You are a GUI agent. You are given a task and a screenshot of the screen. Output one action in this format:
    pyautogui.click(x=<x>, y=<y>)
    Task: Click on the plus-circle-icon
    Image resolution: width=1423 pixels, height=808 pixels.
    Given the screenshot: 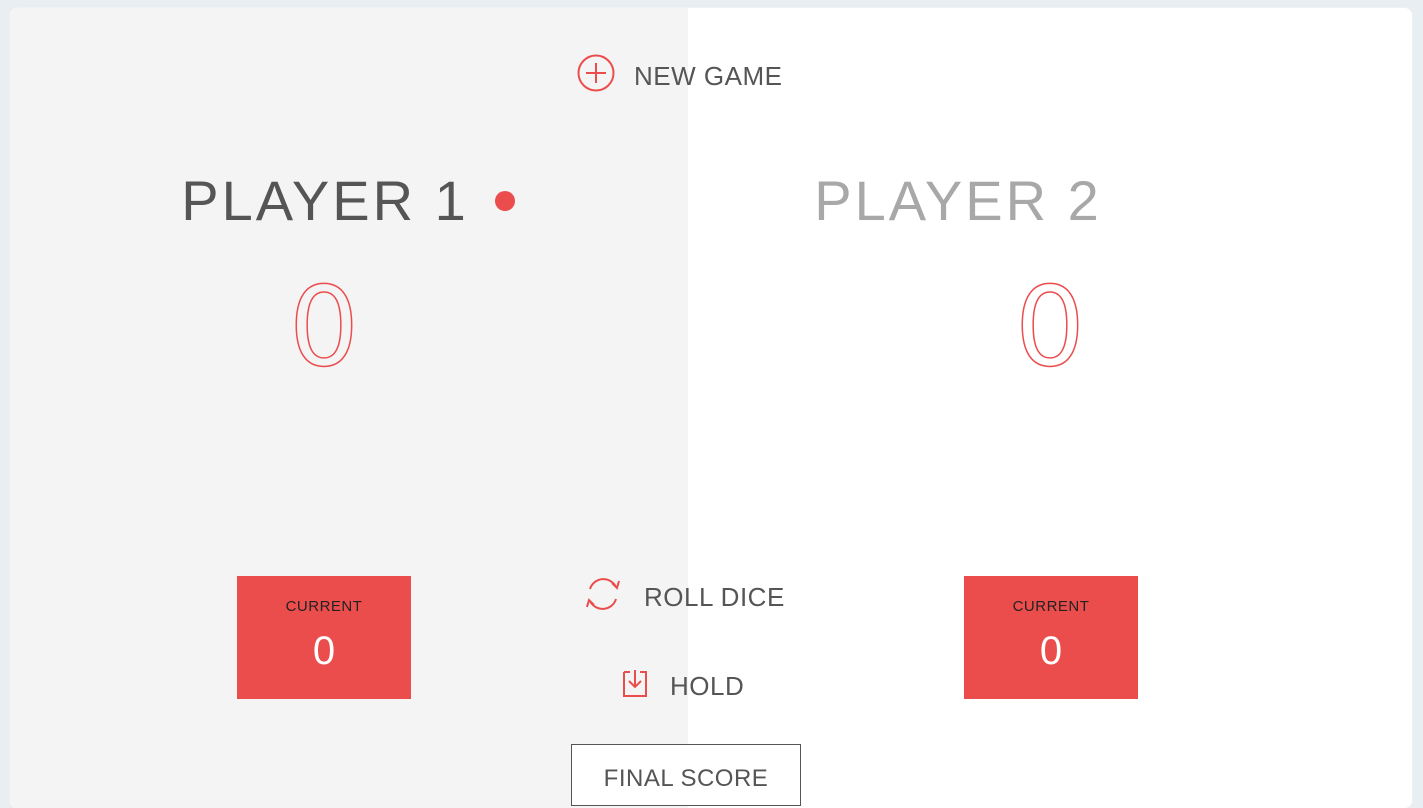 What is the action you would take?
    pyautogui.click(x=596, y=76)
    